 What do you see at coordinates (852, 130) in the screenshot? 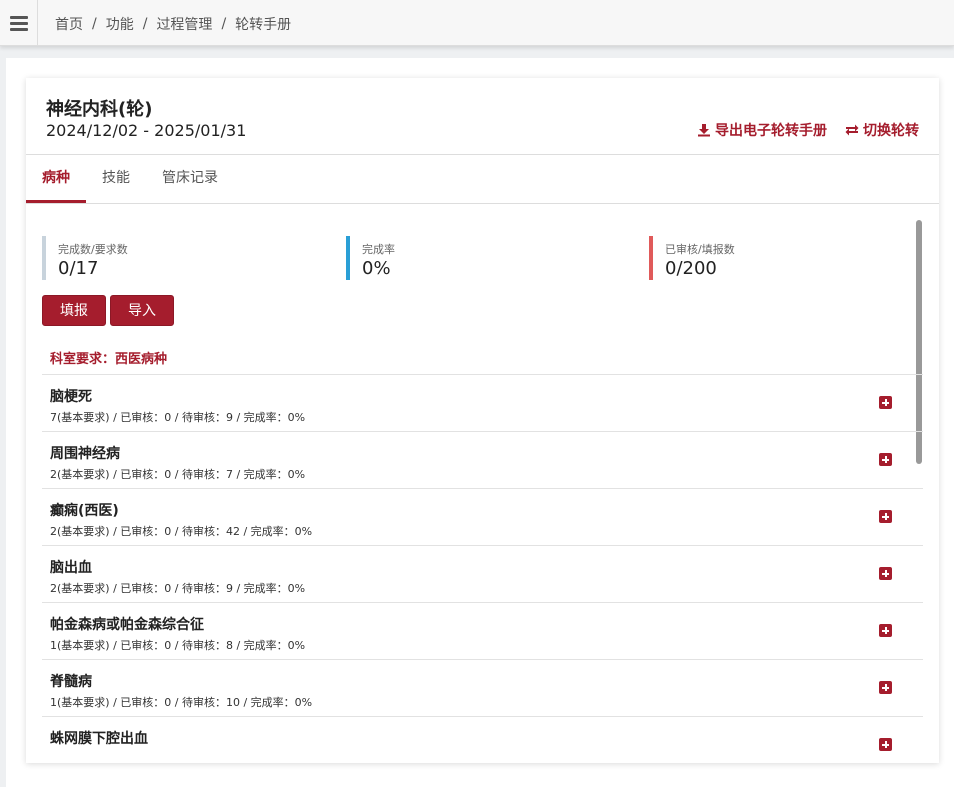
I see `exchange-icon` at bounding box center [852, 130].